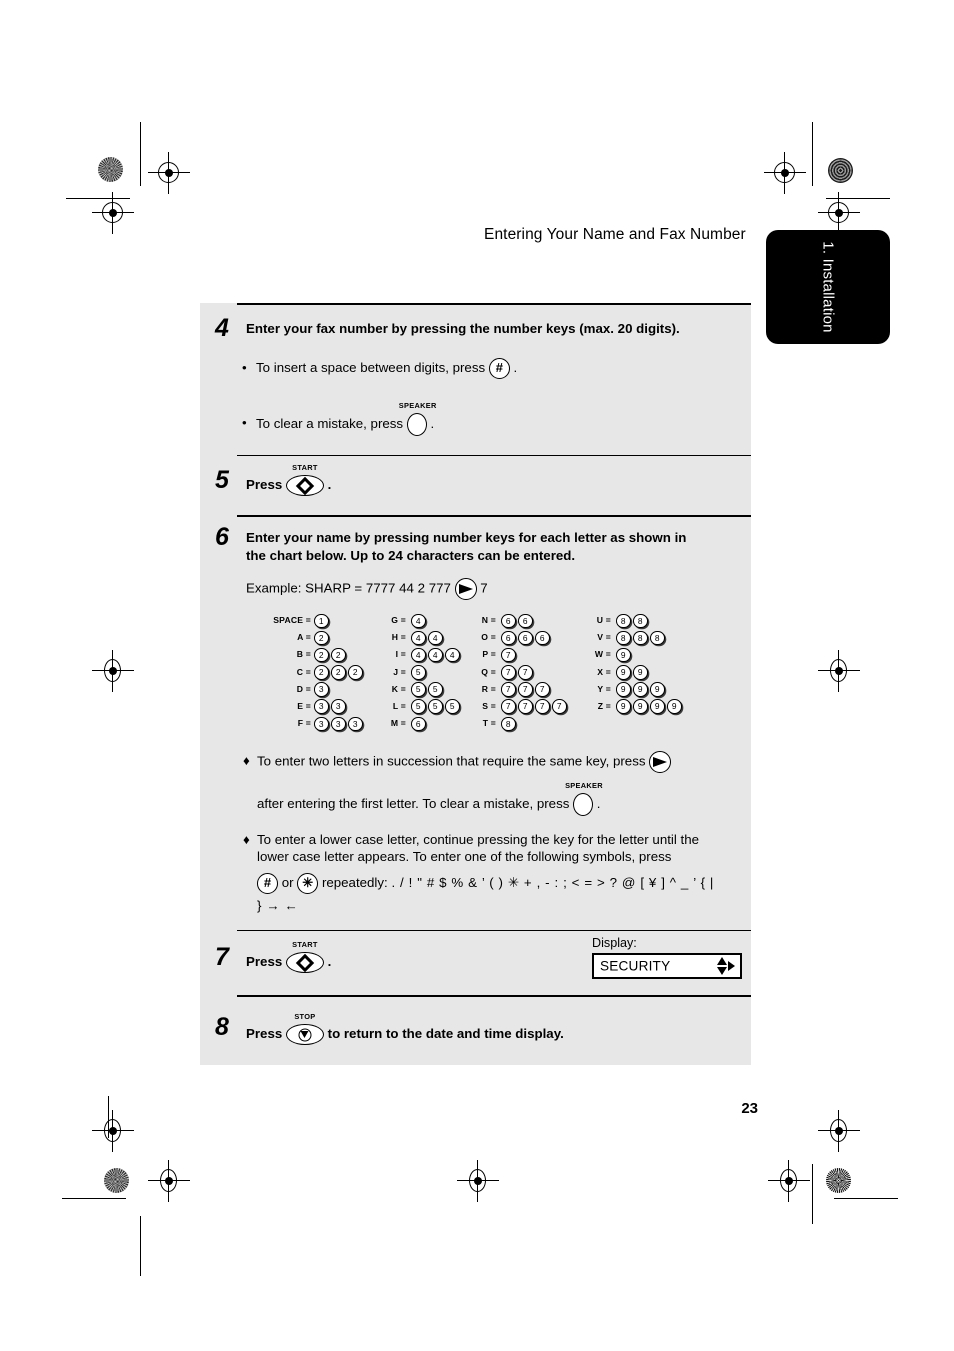 The width and height of the screenshot is (954, 1351). Describe the element at coordinates (635, 654) in the screenshot. I see `chart-row-w: W = 9` at that location.